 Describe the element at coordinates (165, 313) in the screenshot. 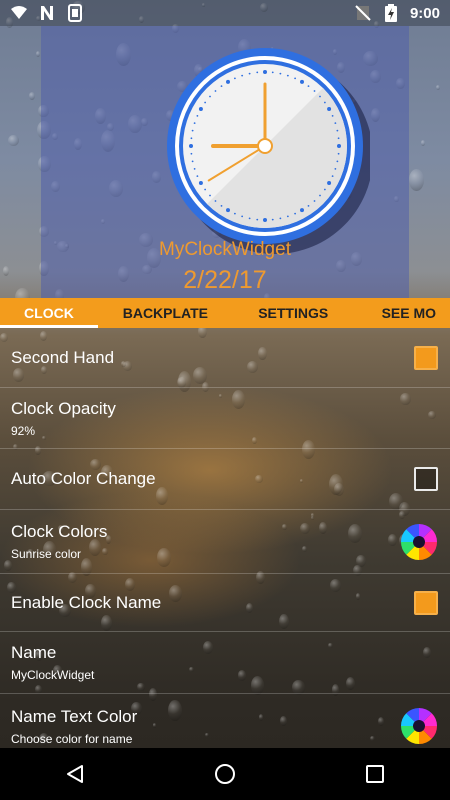

I see `tab-backplate: BACKPLATE` at that location.